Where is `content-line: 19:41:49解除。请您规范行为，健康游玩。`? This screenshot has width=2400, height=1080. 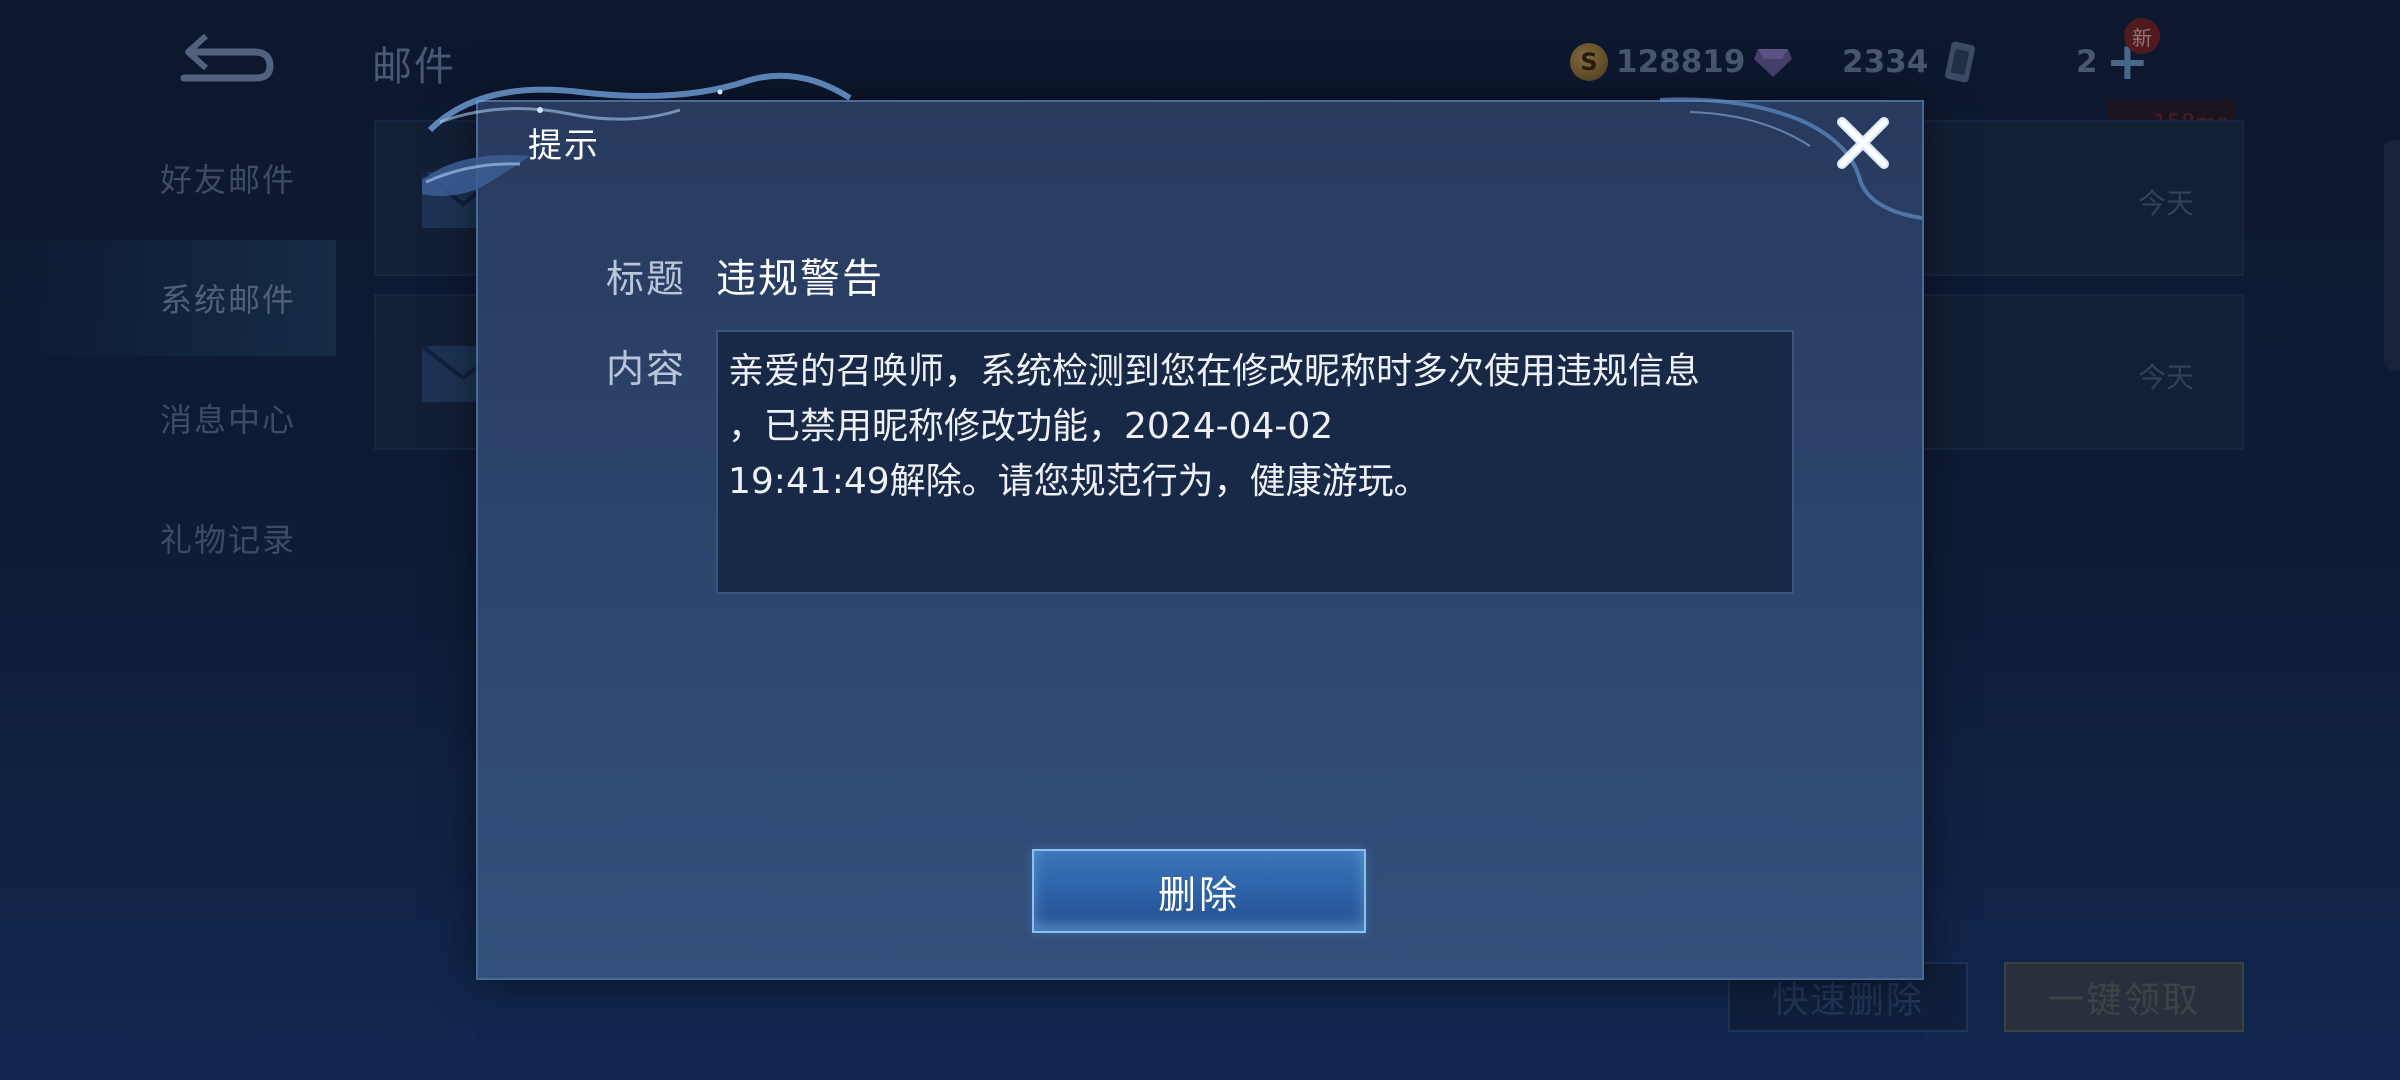
content-line: 19:41:49解除。请您规范行为，健康游玩。 is located at coordinates (1079, 481).